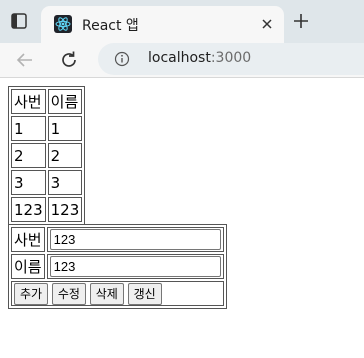 This screenshot has width=364, height=358. What do you see at coordinates (65, 209) in the screenshot?
I see `cell-name: 123` at bounding box center [65, 209].